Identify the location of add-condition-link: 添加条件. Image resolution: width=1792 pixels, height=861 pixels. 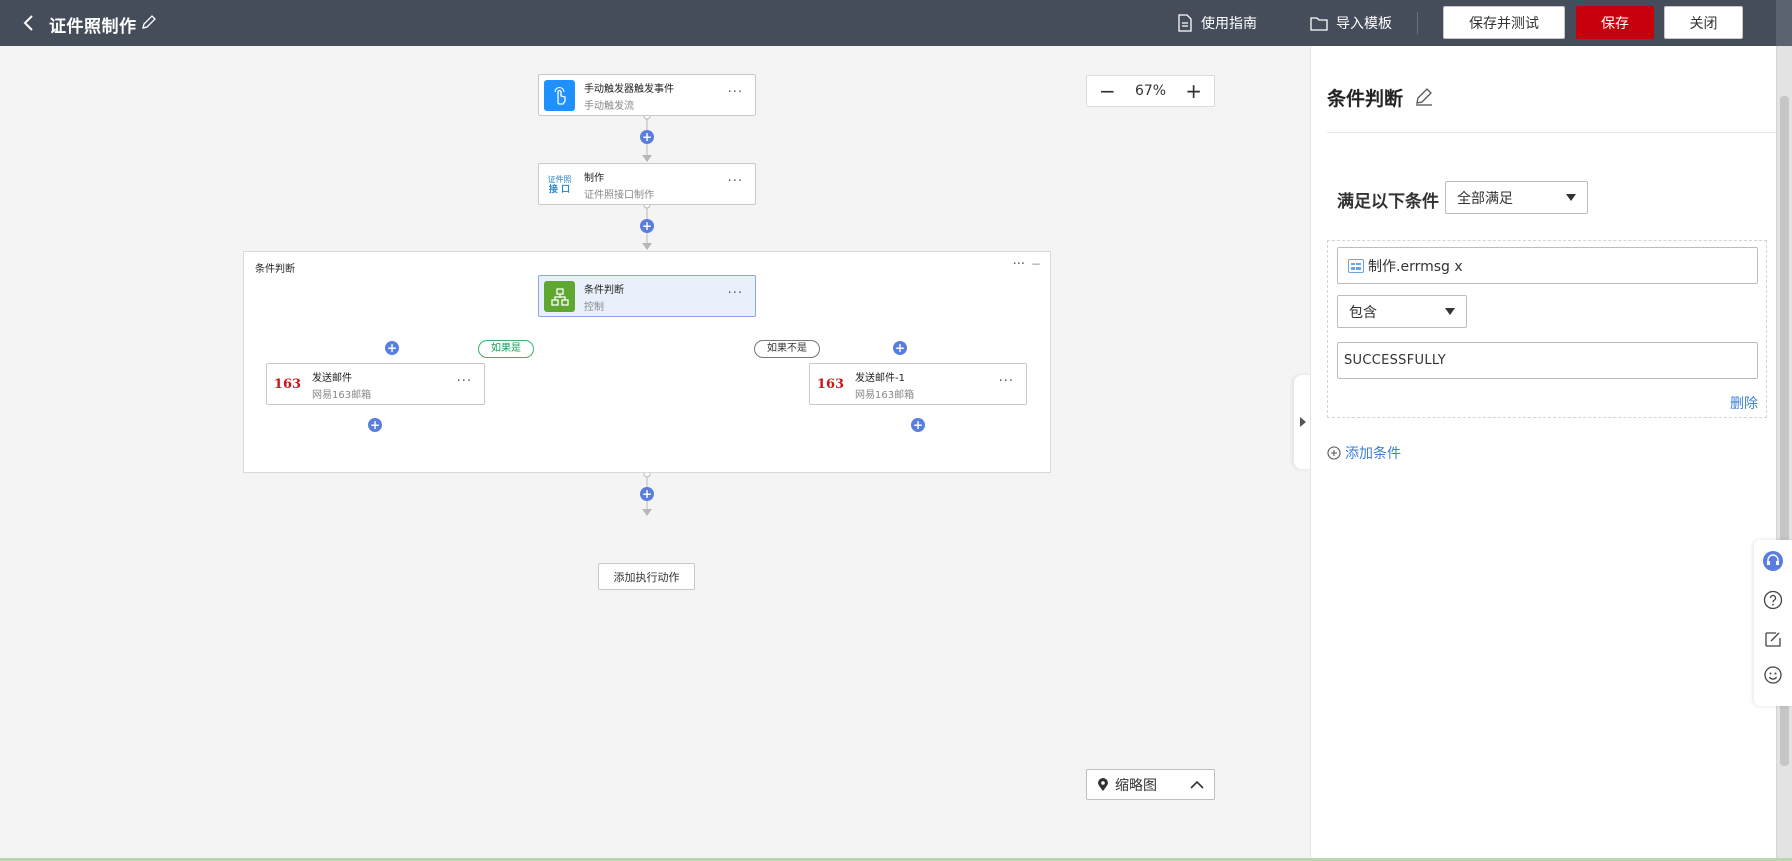
(1364, 453).